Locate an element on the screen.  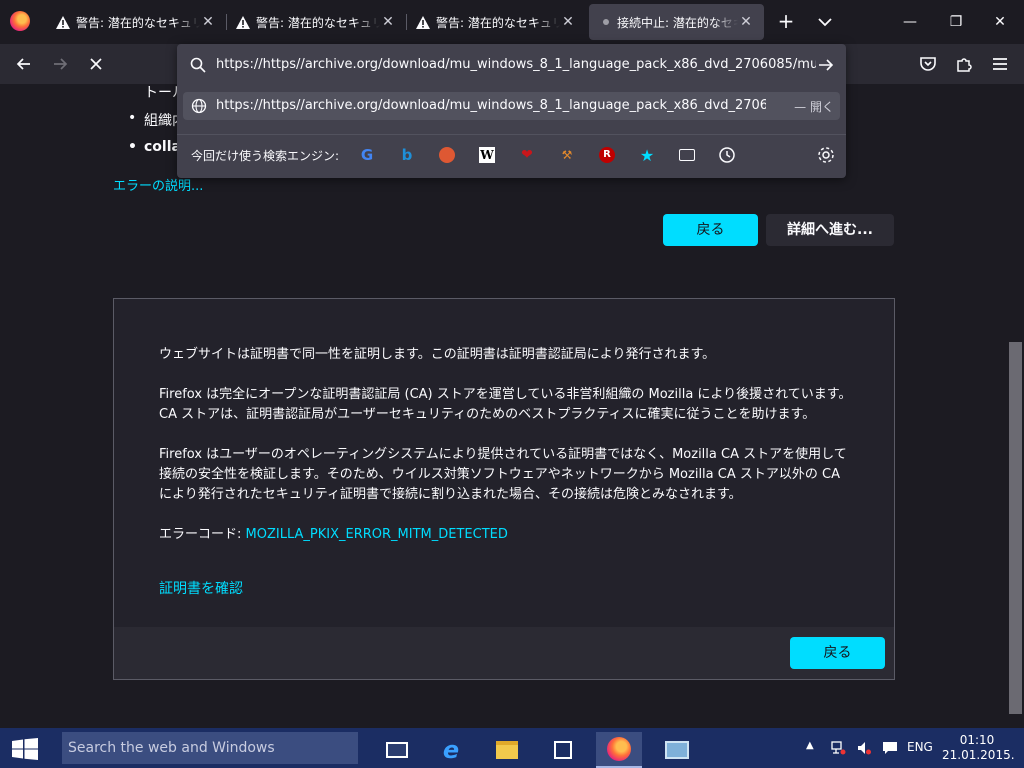
stop-loading-icon is located at coordinates (96, 64).